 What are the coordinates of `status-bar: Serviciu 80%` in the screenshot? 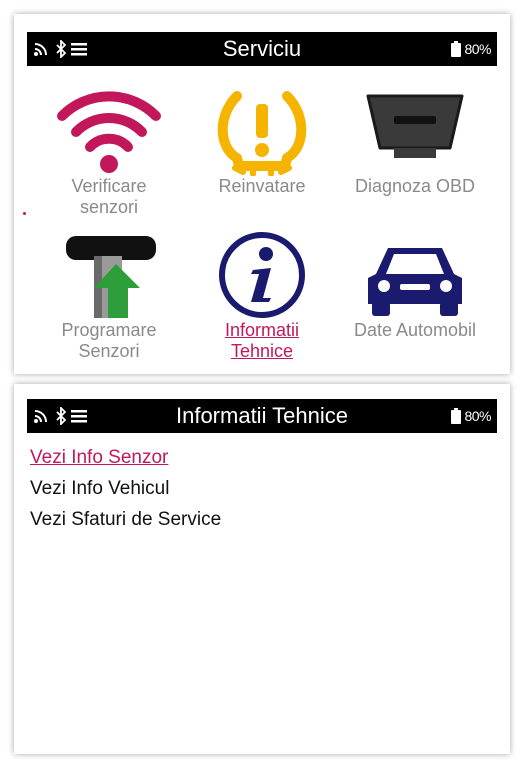 It's located at (262, 49).